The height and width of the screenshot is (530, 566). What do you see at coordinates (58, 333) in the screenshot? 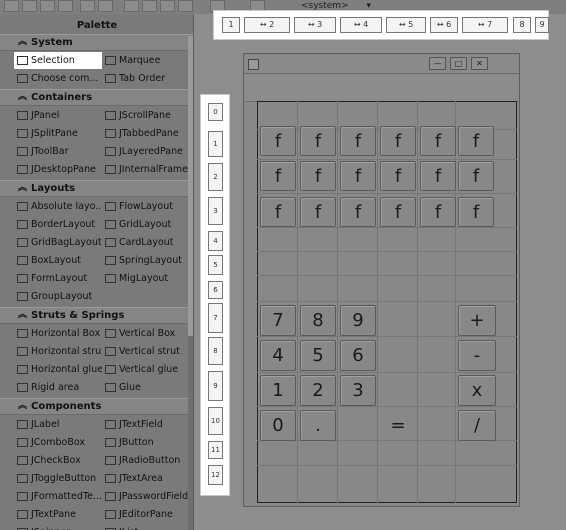
I see `palette-item: Horizontal Box` at bounding box center [58, 333].